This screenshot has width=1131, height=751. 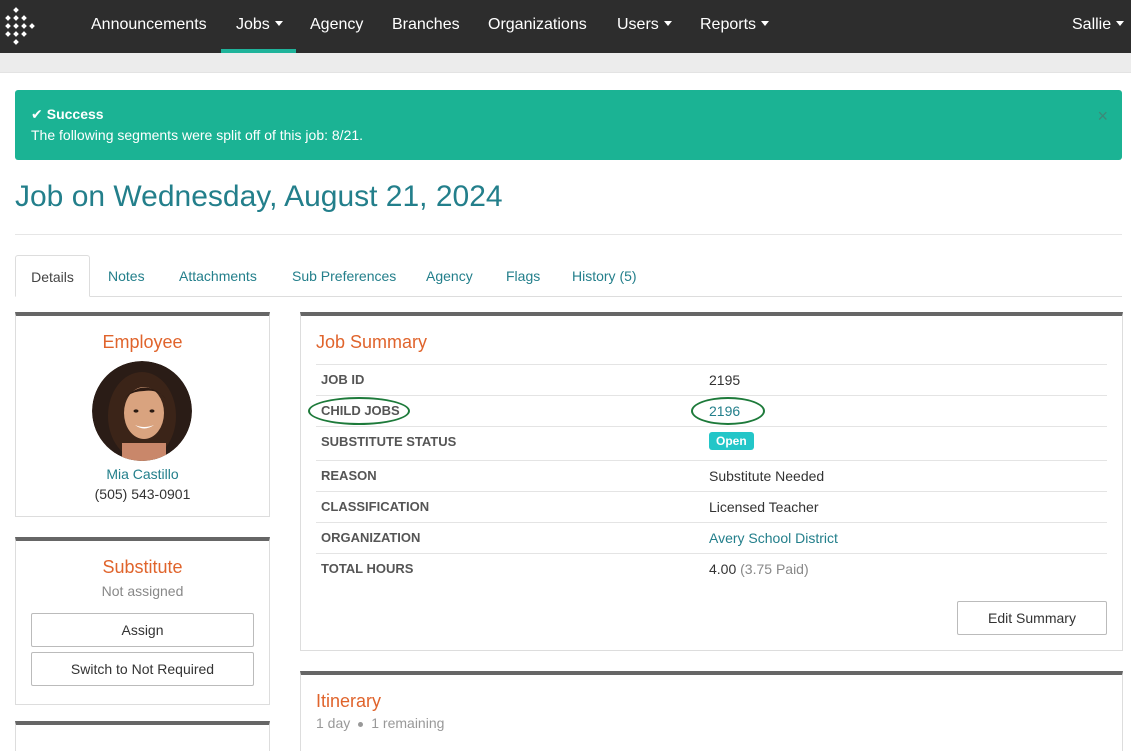 What do you see at coordinates (728, 24) in the screenshot?
I see `nav-label: Reports` at bounding box center [728, 24].